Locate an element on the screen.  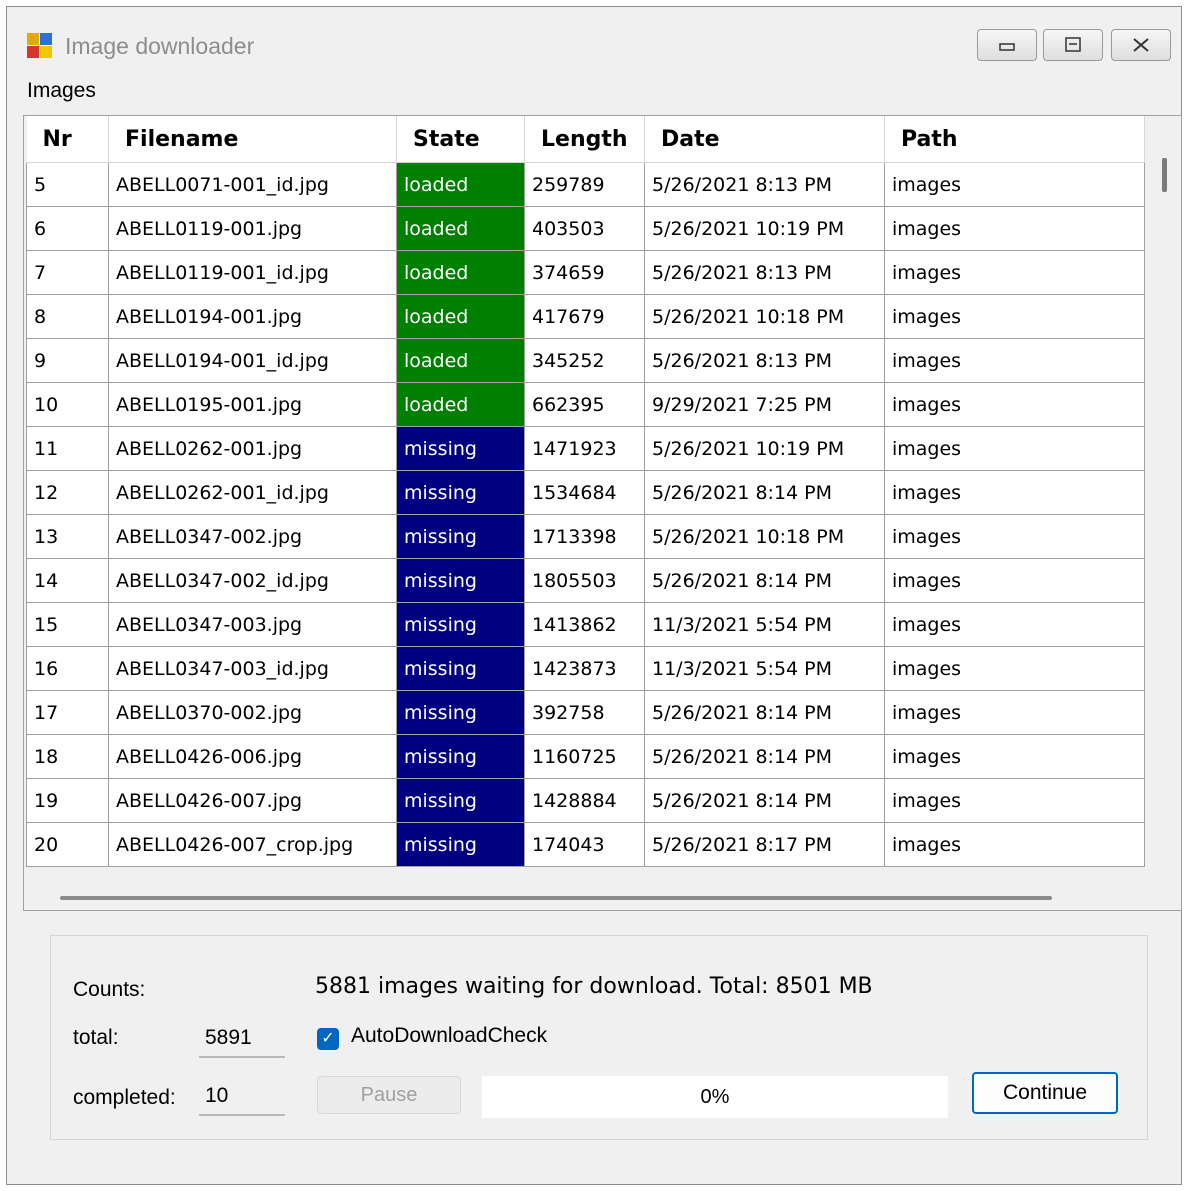
cell-length: 174043 is located at coordinates (584, 844).